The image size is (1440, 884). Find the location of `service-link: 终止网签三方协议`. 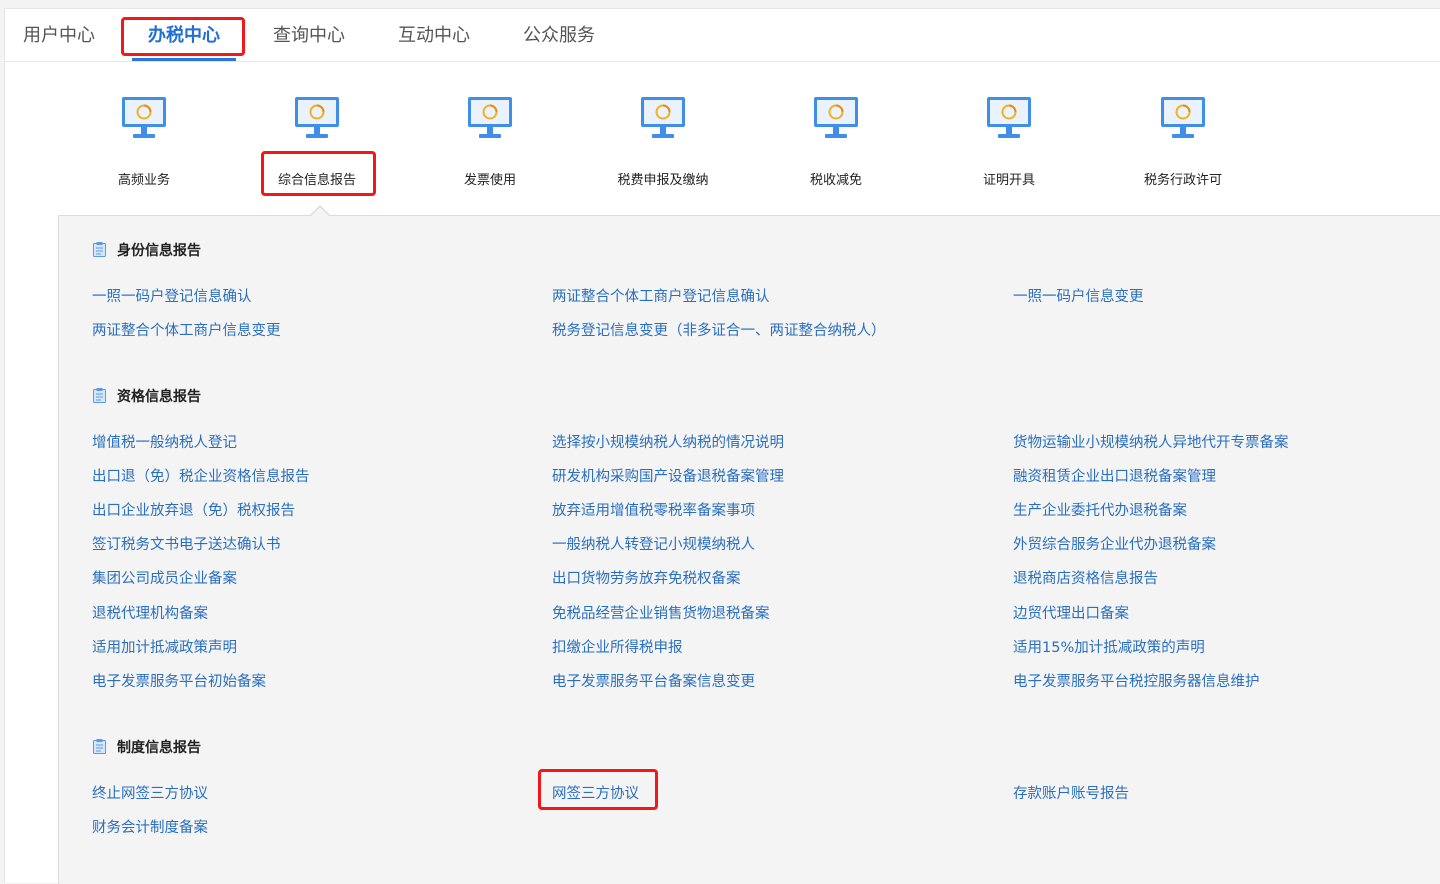

service-link: 终止网签三方协议 is located at coordinates (150, 792).